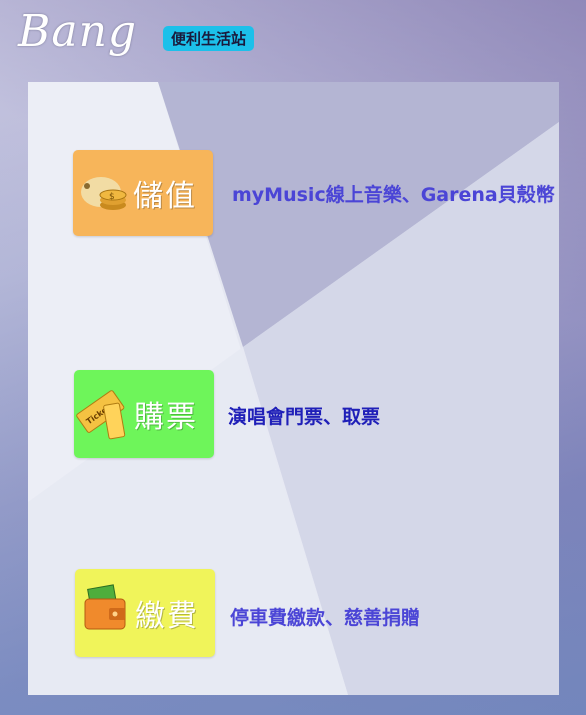 Image resolution: width=586 pixels, height=715 pixels. I want to click on payment-button: 繳費, so click(145, 613).